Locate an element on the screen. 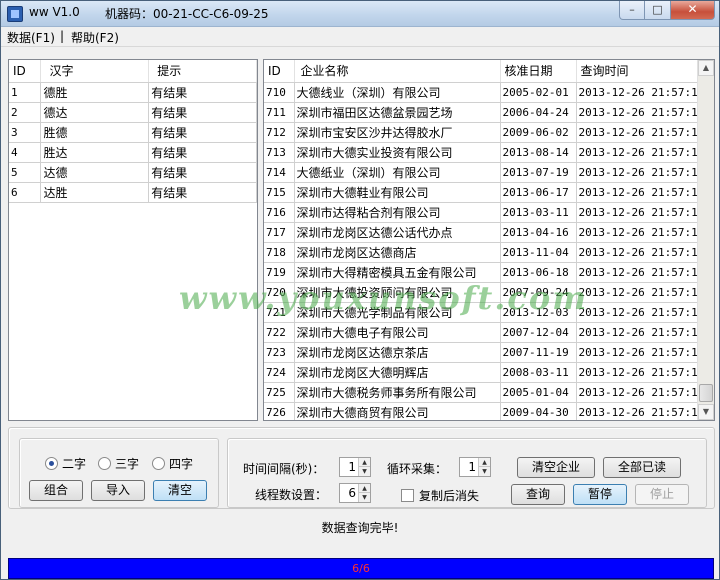 This screenshot has height=580, width=720. clear-keywords-button: 清空 is located at coordinates (180, 490).